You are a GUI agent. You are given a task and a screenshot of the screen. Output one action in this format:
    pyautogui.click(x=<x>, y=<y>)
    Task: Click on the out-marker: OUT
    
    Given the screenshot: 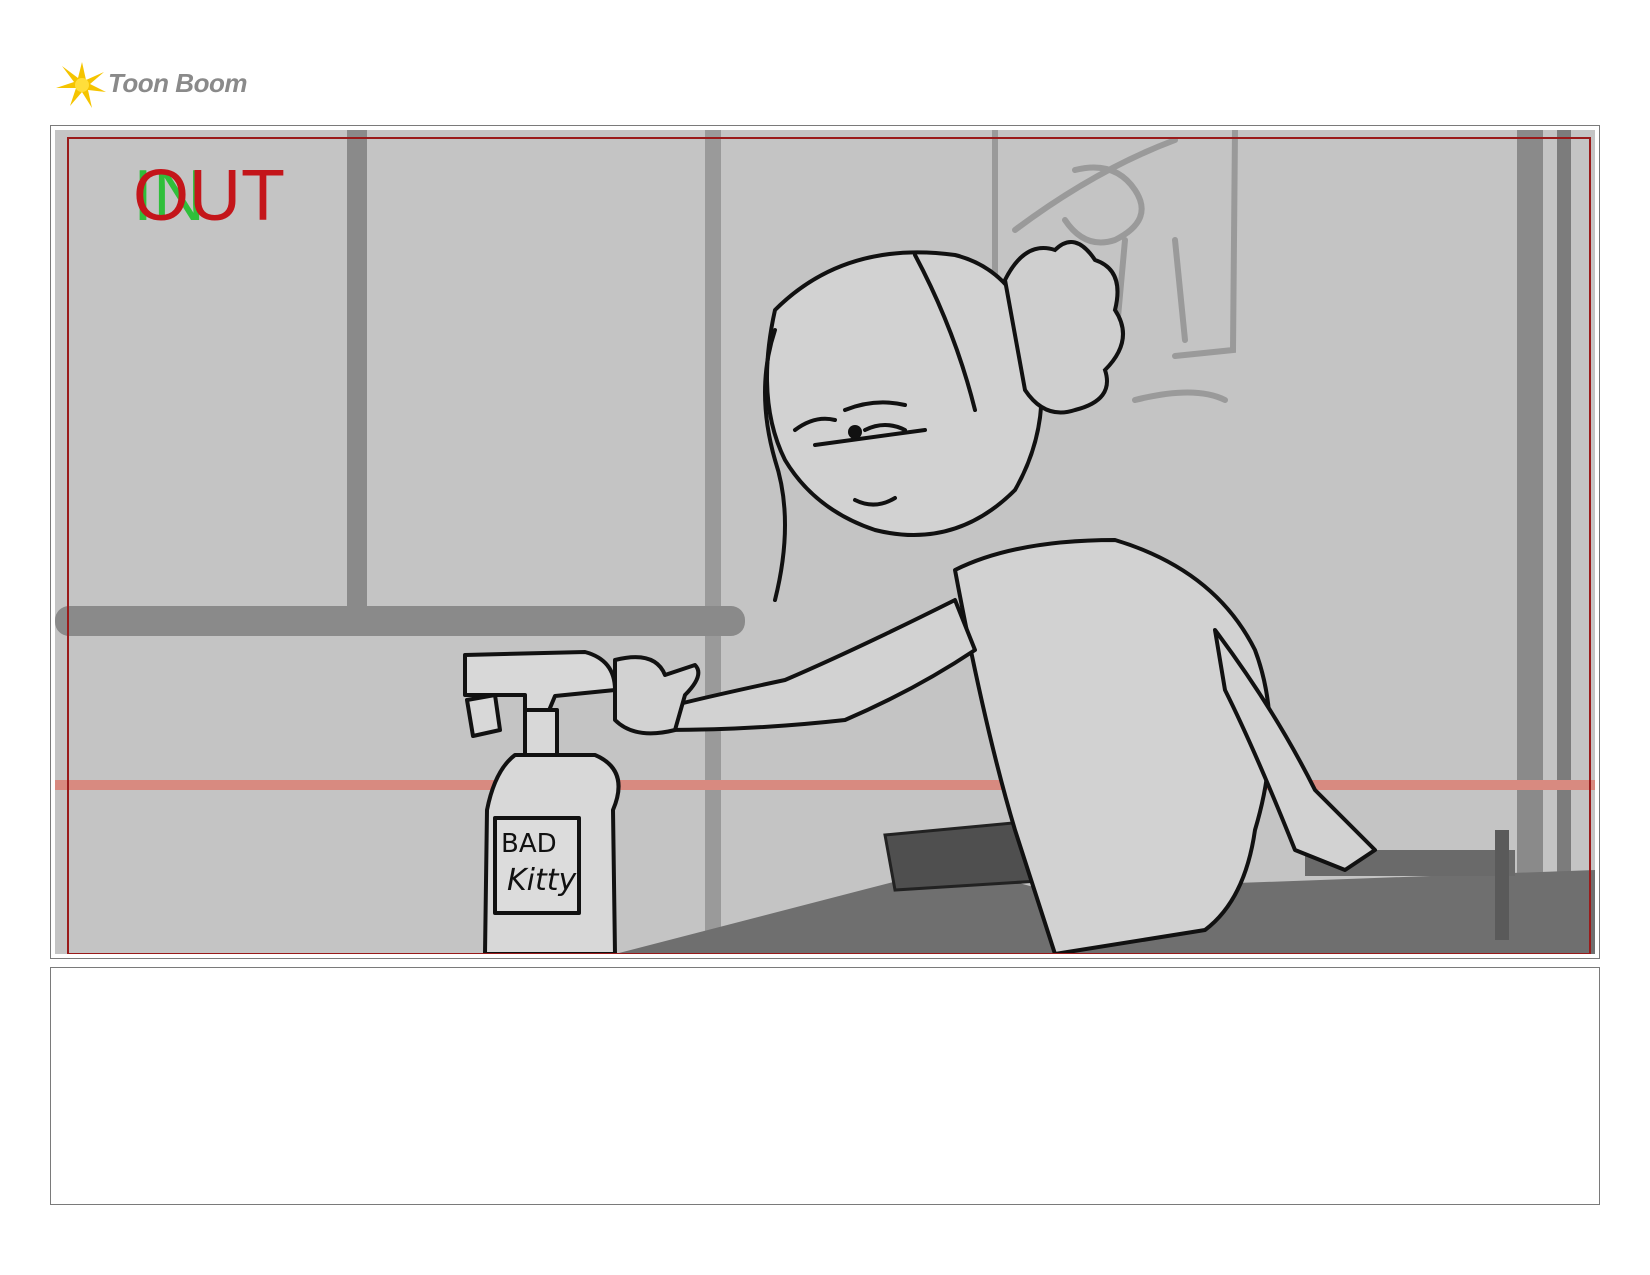 What is the action you would take?
    pyautogui.click(x=209, y=196)
    